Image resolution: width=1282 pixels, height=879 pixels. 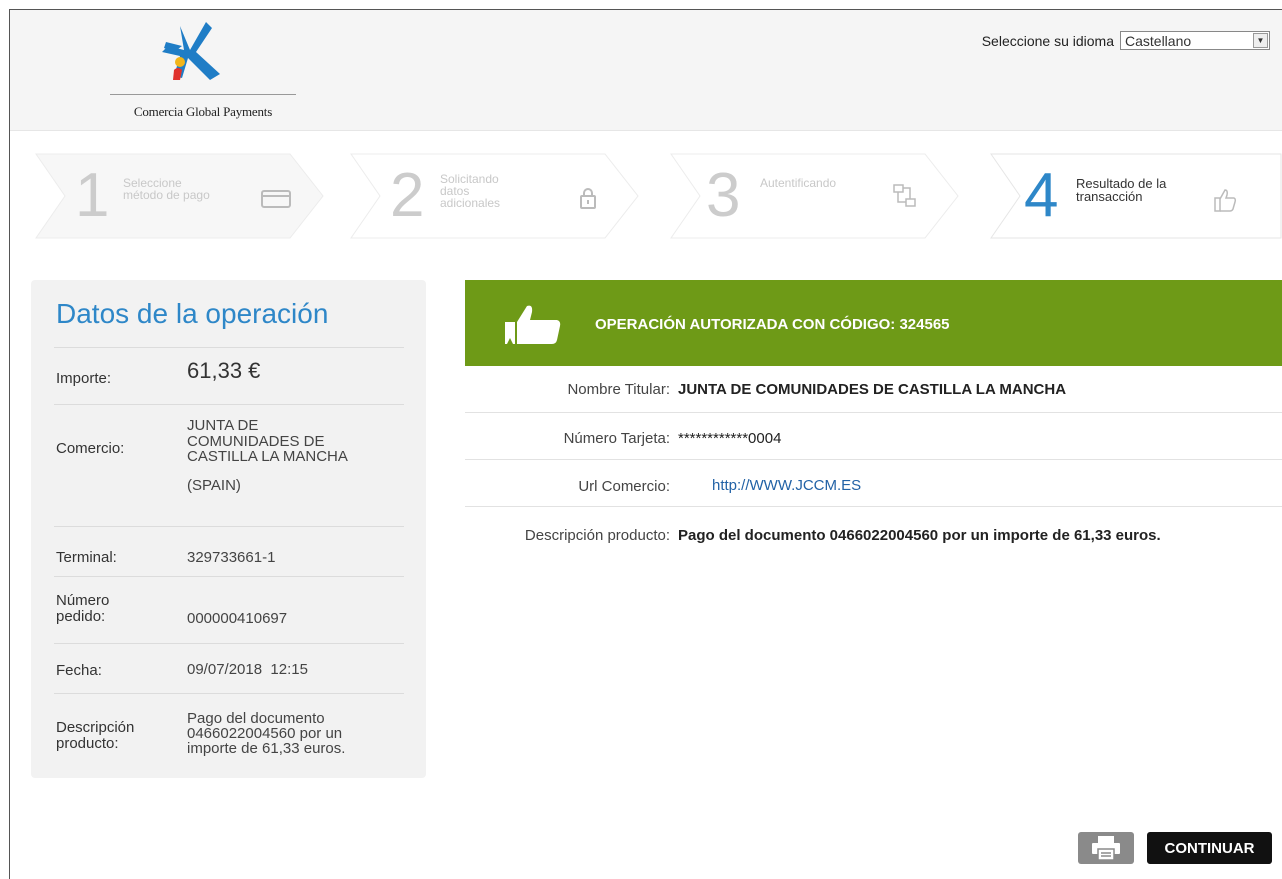 What do you see at coordinates (616, 438) in the screenshot?
I see `tarjeta-label: Número Tarjeta:` at bounding box center [616, 438].